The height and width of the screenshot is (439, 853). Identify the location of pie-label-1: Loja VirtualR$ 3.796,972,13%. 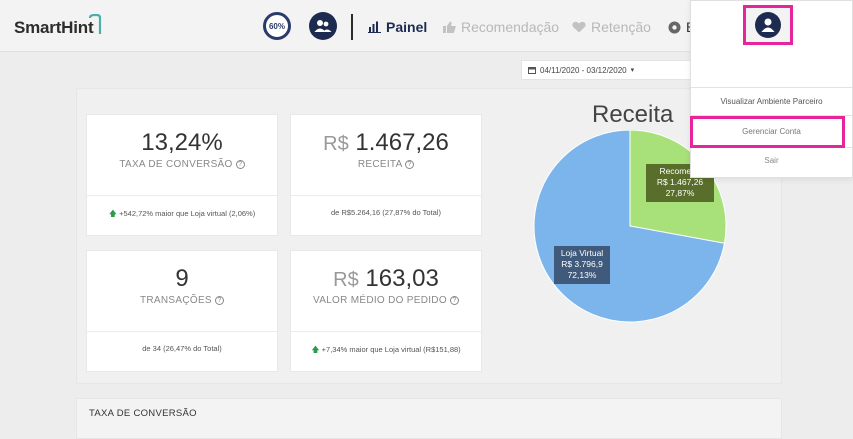
(582, 265).